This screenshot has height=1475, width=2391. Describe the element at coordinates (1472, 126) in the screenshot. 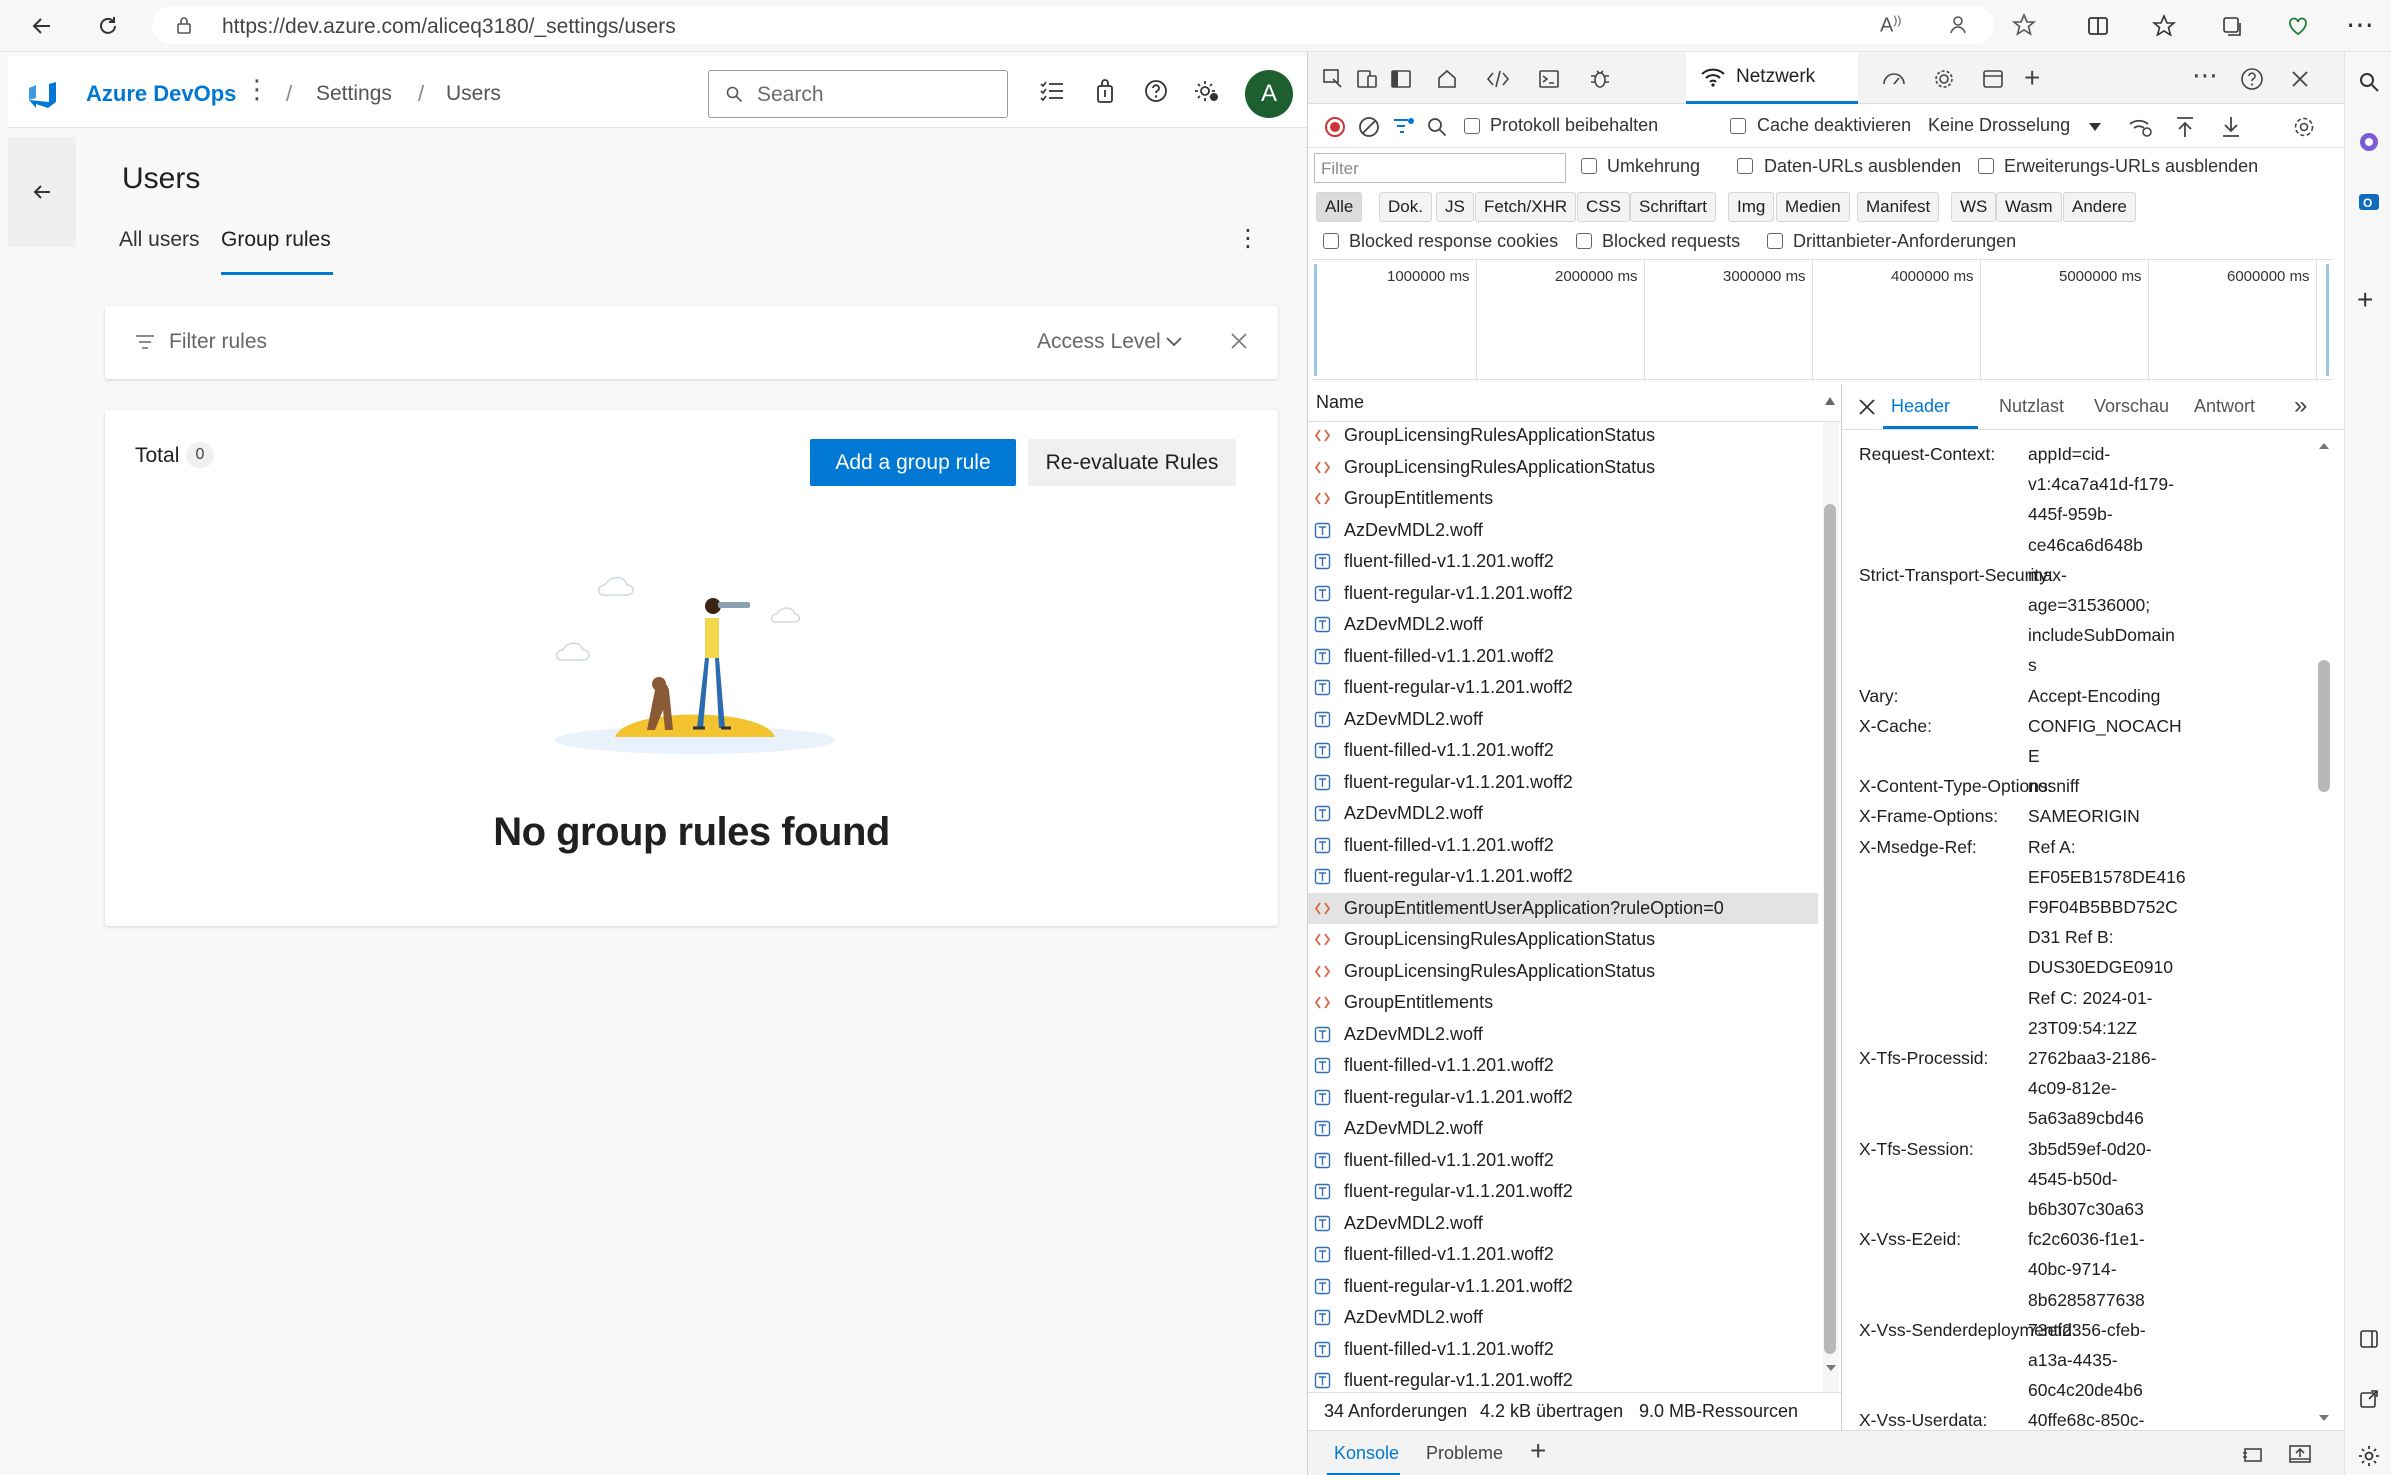

I see `preserve-log-checkbox` at that location.